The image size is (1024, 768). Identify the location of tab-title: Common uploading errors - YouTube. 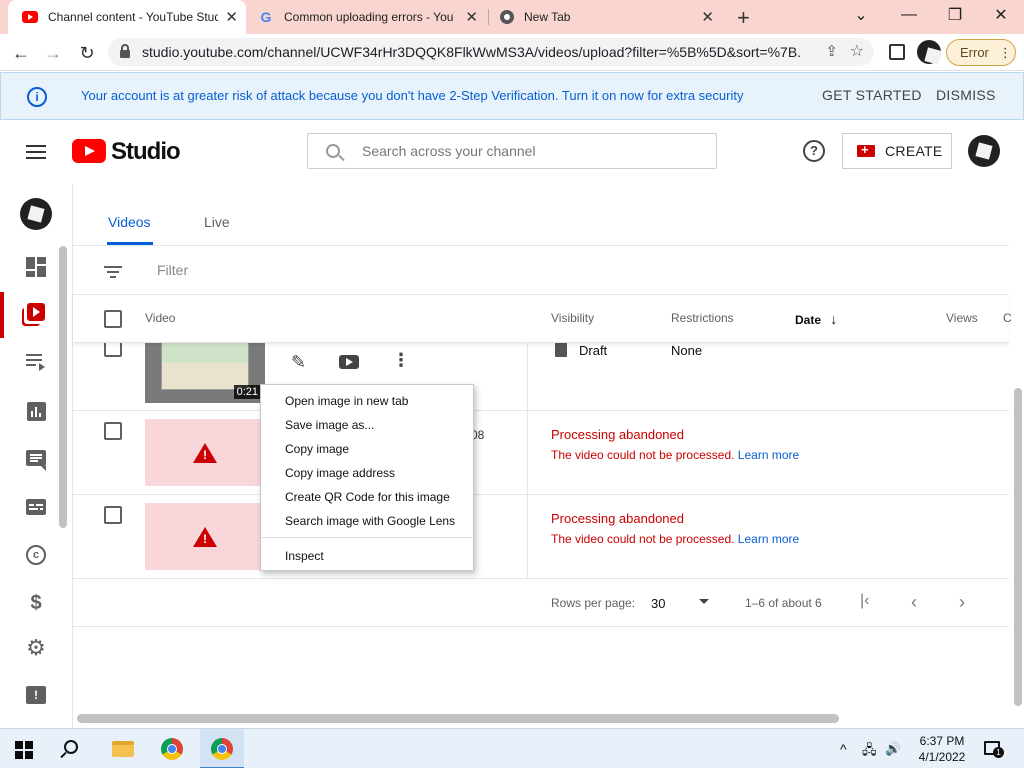
(369, 17).